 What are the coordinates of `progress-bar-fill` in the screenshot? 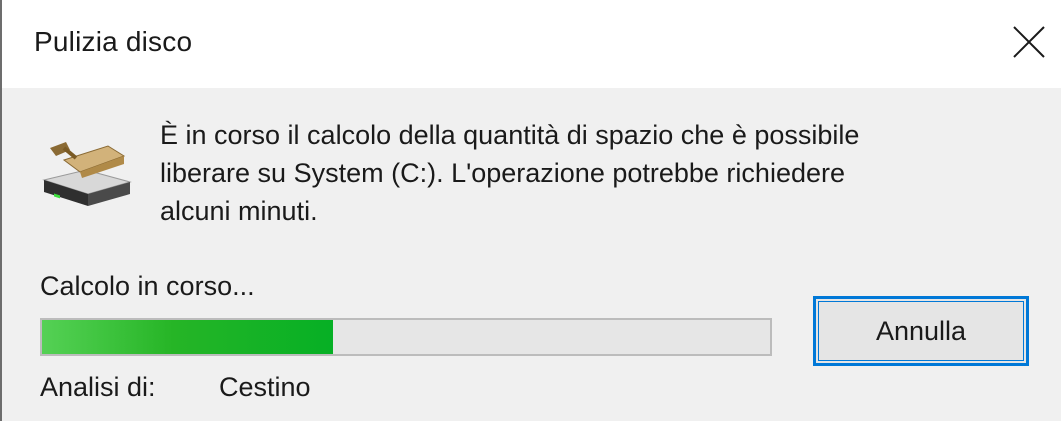 It's located at (188, 337).